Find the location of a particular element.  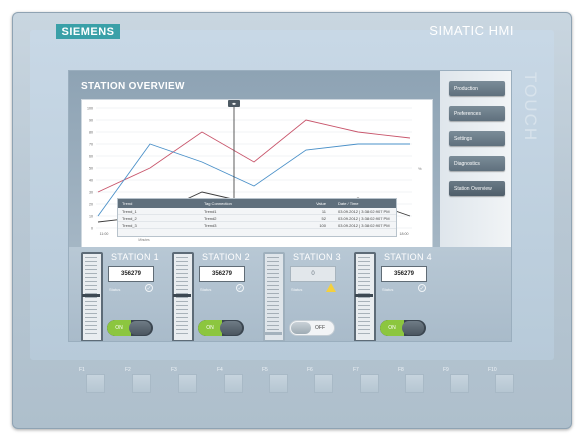

station-4-switch: ON is located at coordinates (403, 328).